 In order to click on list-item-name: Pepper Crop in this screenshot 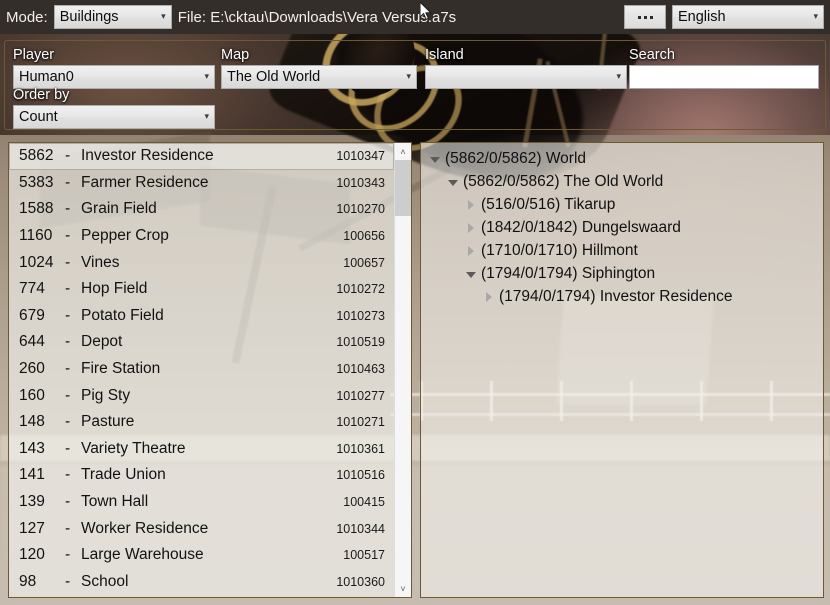, I will do `click(125, 236)`.